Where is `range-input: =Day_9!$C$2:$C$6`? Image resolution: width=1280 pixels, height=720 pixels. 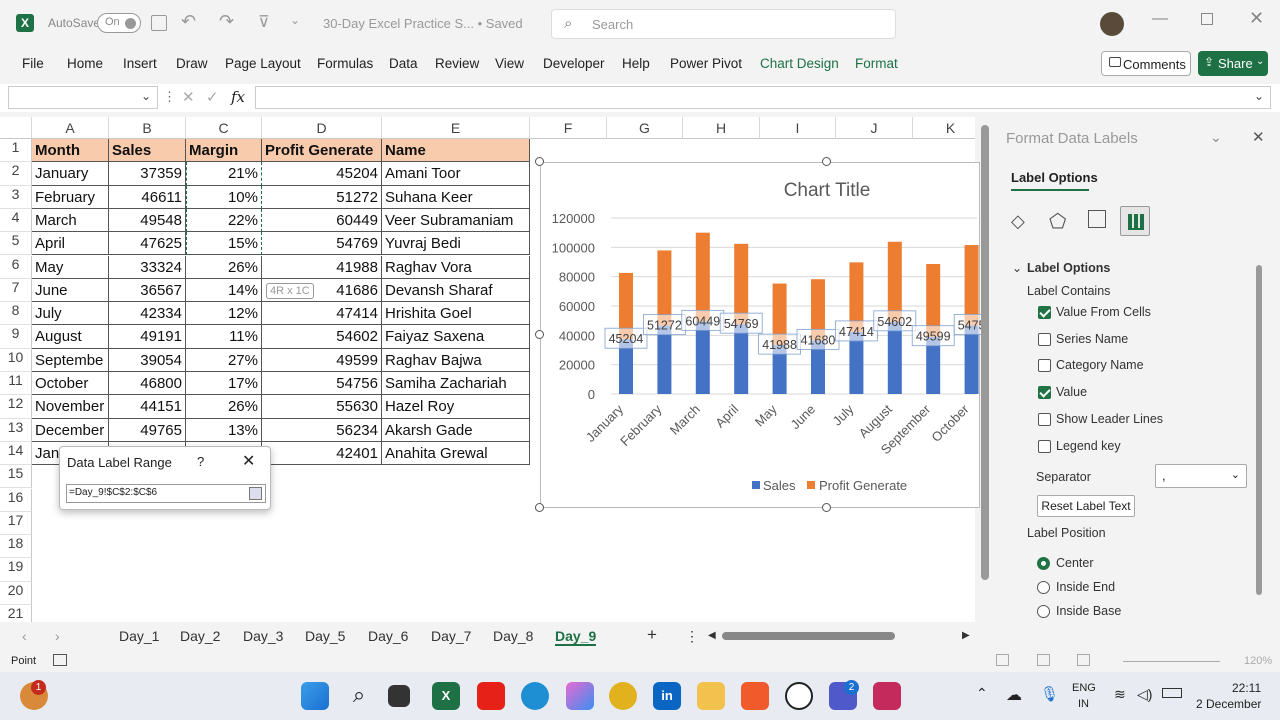
range-input: =Day_9!$C$2:$C$6 is located at coordinates (166, 493).